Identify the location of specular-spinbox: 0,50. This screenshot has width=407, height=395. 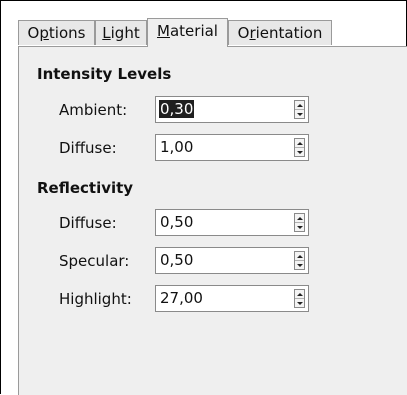
(232, 260).